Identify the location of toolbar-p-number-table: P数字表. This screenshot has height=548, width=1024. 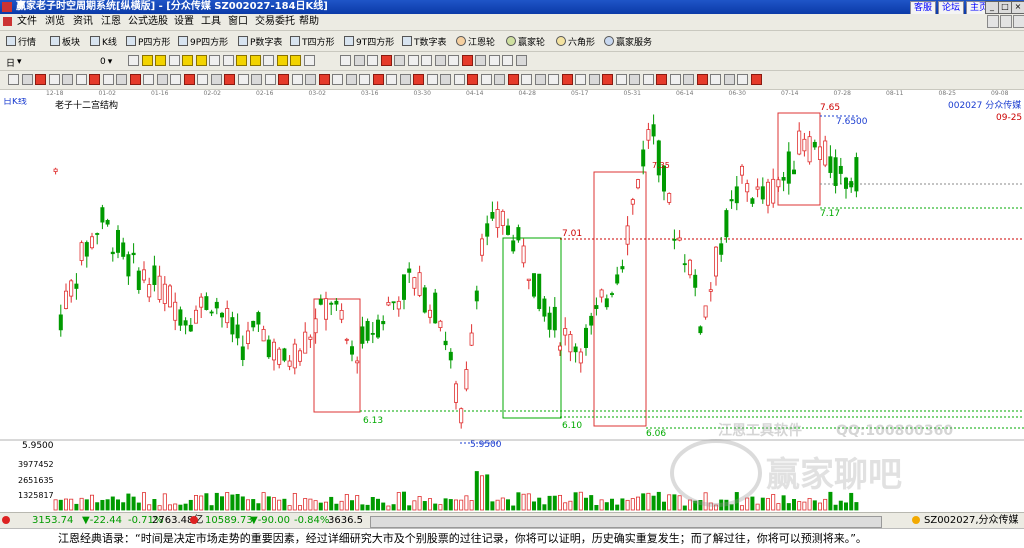
(260, 41).